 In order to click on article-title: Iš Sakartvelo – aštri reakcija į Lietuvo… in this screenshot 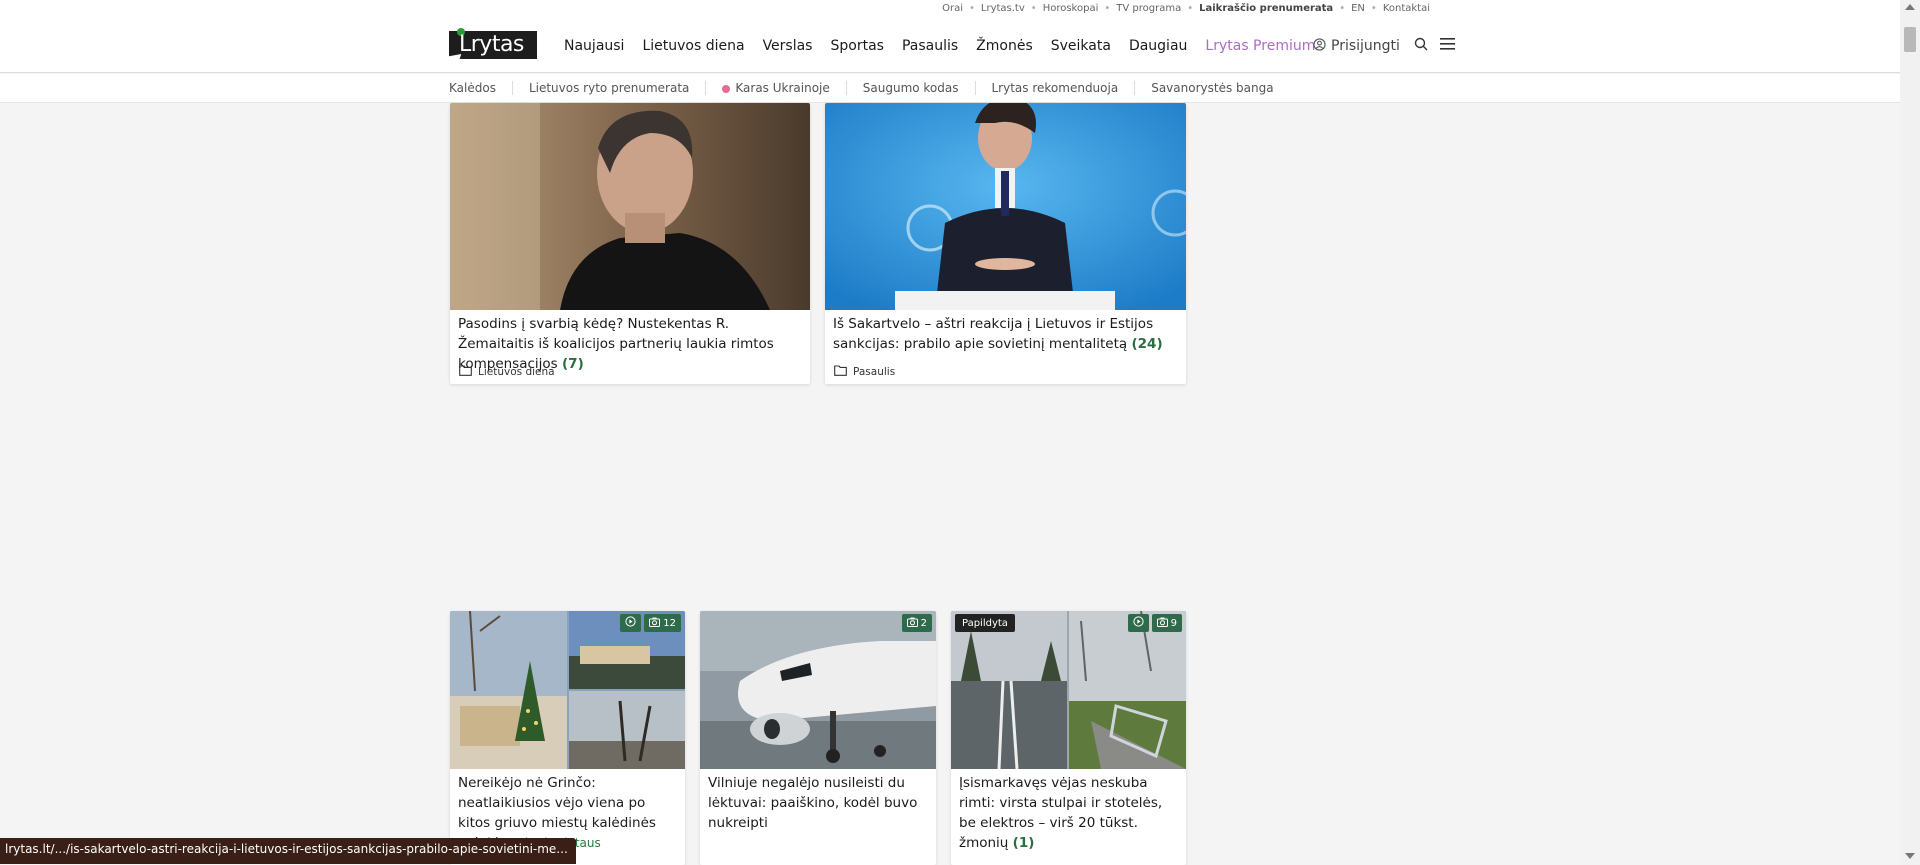, I will do `click(1005, 334)`.